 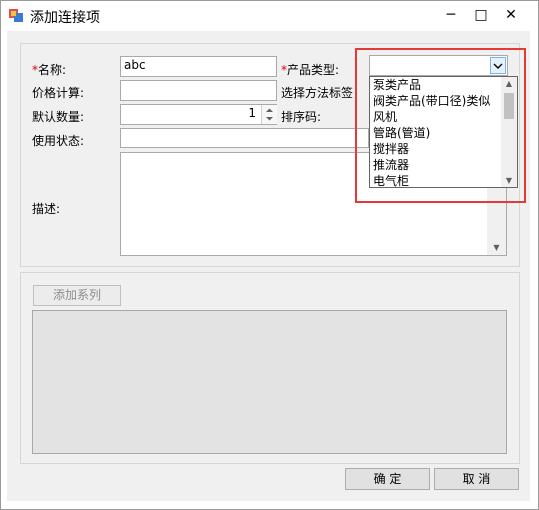 I want to click on sort-label: 排序码:, so click(x=301, y=117).